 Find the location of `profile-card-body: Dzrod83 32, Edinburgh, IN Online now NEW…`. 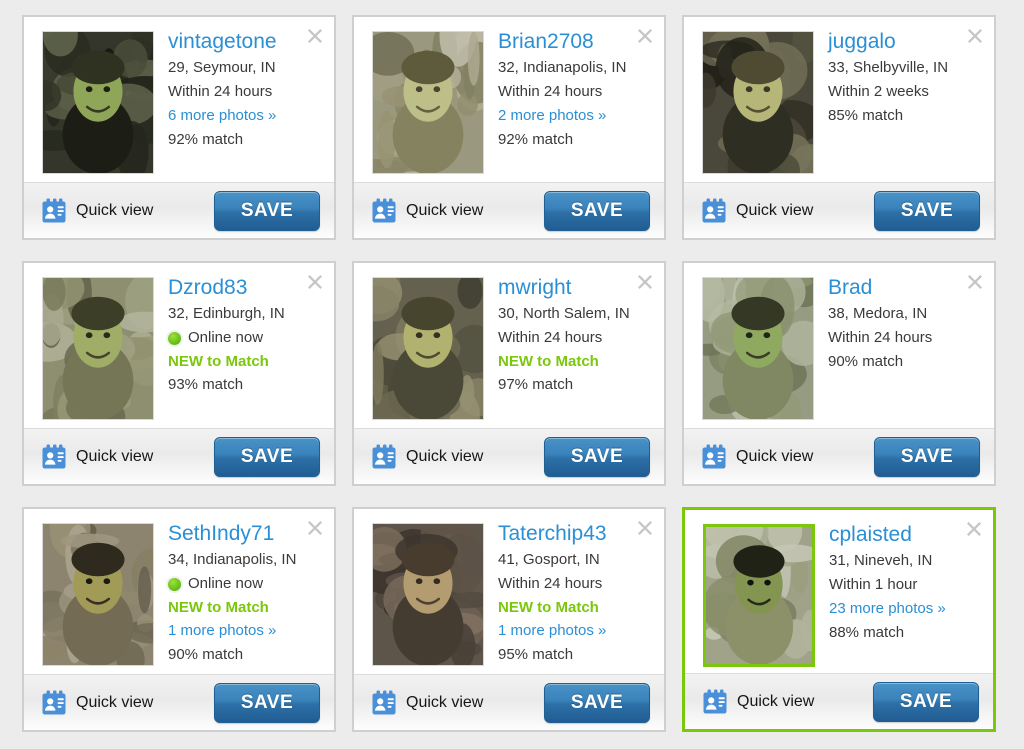

profile-card-body: Dzrod83 32, Edinburgh, IN Online now NEW… is located at coordinates (179, 345).